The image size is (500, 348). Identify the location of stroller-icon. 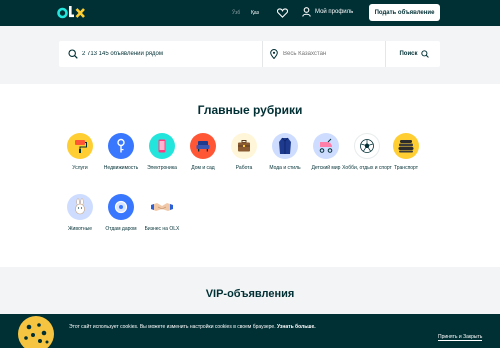
(326, 145).